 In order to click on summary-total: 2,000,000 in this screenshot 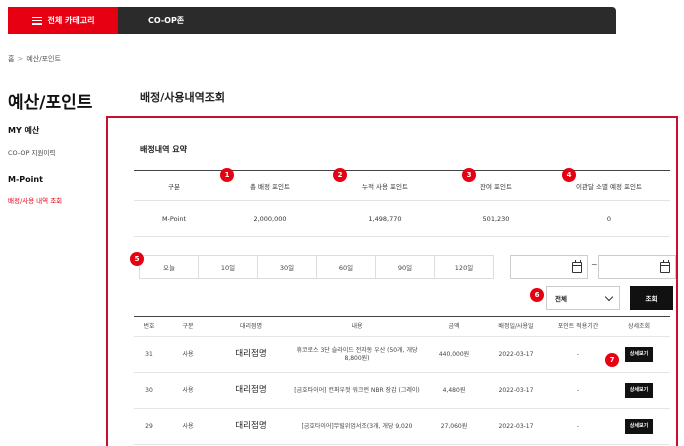, I will do `click(270, 218)`.